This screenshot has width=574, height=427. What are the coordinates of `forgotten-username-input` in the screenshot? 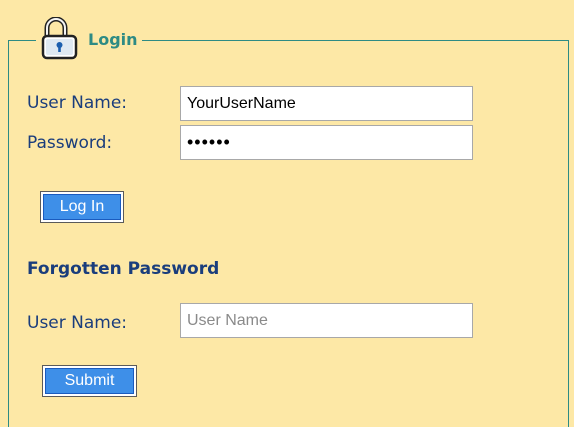 It's located at (326, 320).